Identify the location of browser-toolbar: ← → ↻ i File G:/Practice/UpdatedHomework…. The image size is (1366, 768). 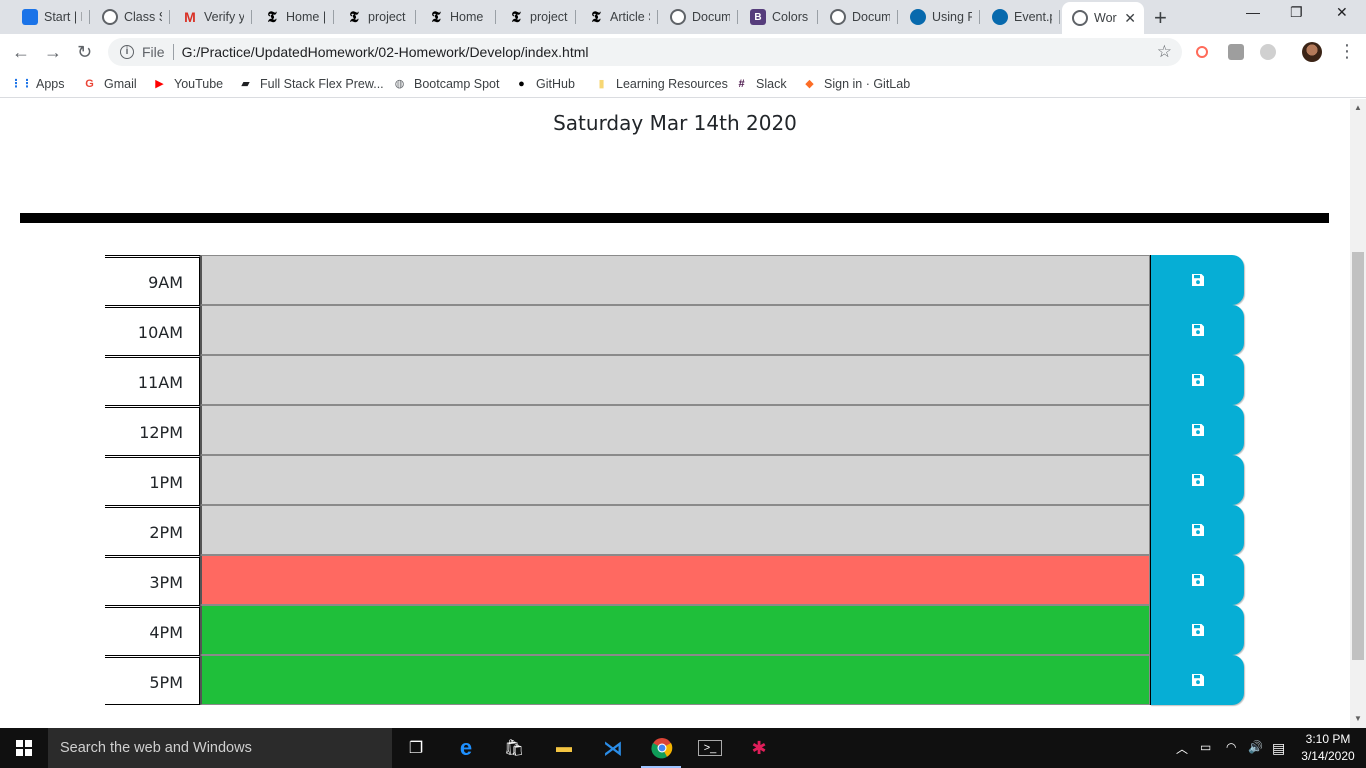
(683, 52).